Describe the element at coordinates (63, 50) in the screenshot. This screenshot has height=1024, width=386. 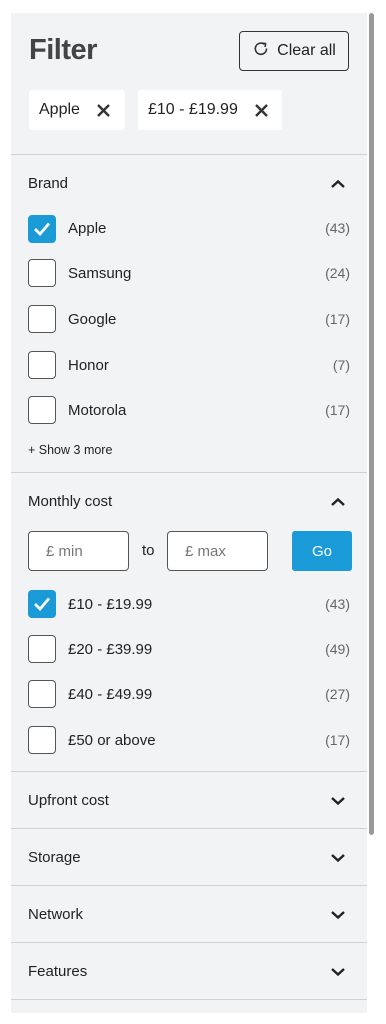
I see `filter-title: Filter` at that location.